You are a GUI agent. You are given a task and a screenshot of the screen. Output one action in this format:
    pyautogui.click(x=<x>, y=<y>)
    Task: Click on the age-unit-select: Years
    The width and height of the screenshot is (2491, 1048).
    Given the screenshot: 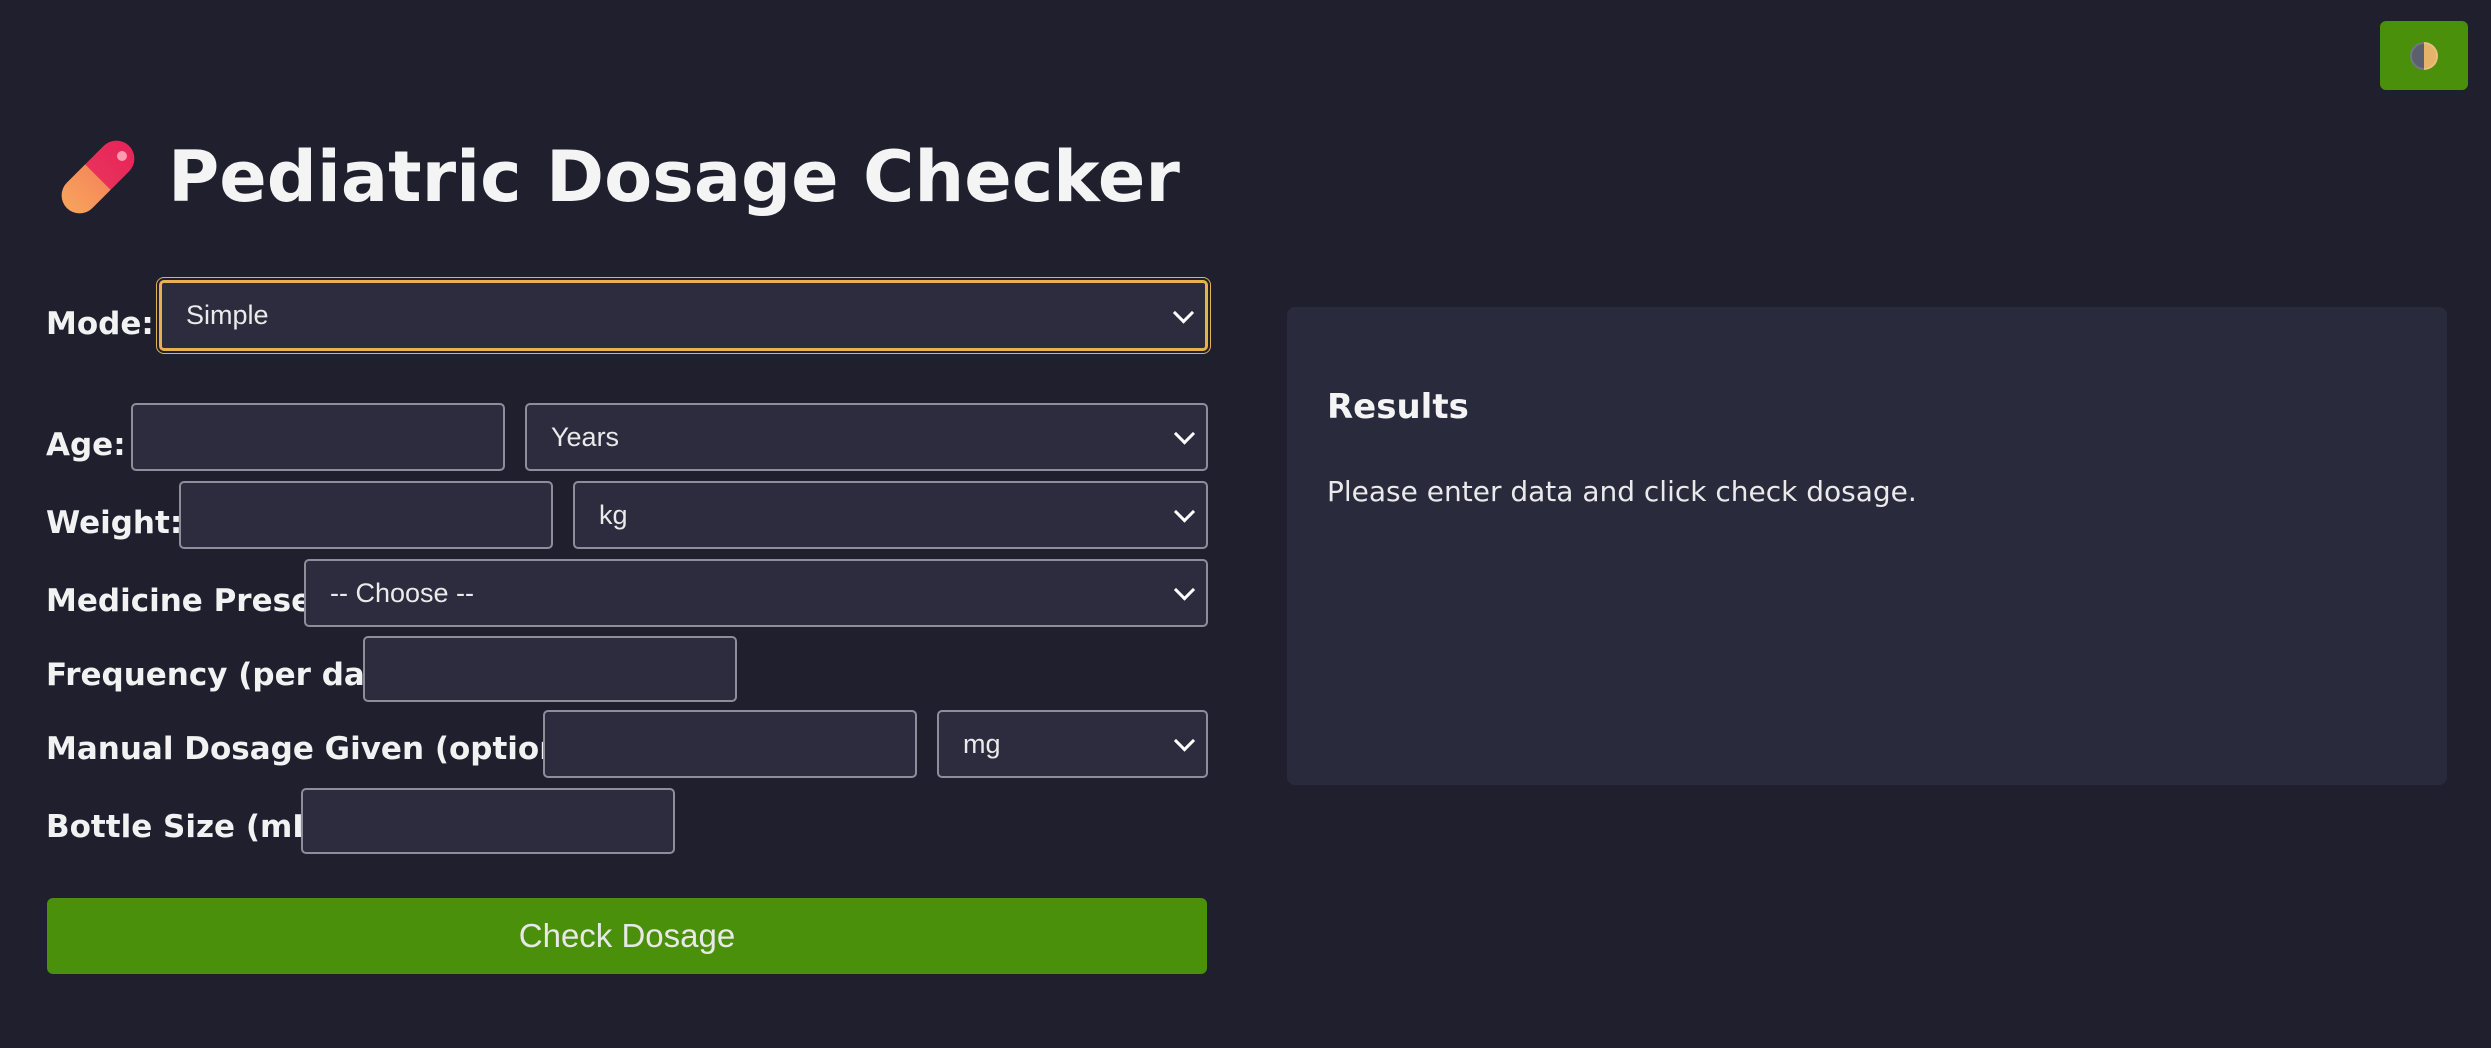 What is the action you would take?
    pyautogui.click(x=866, y=437)
    